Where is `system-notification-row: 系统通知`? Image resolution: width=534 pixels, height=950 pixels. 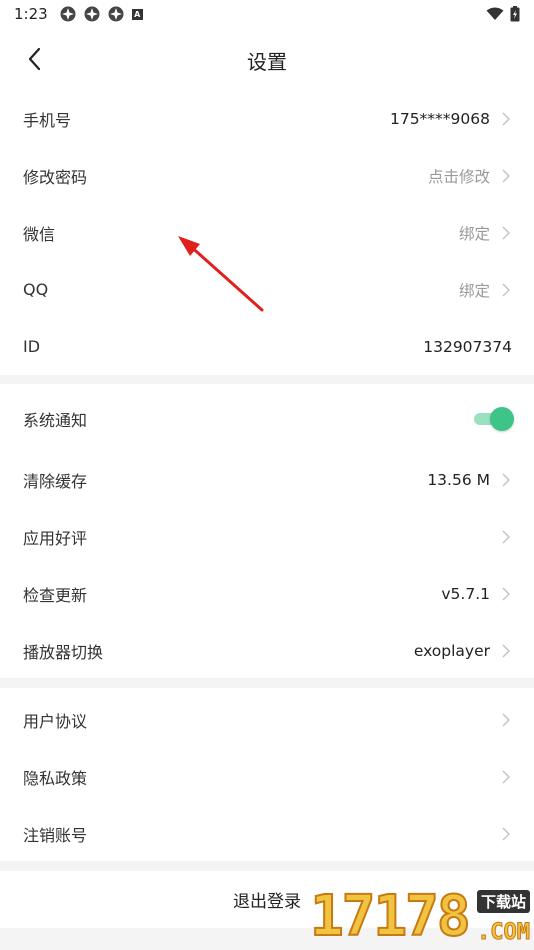
system-notification-row: 系统通知 is located at coordinates (267, 418).